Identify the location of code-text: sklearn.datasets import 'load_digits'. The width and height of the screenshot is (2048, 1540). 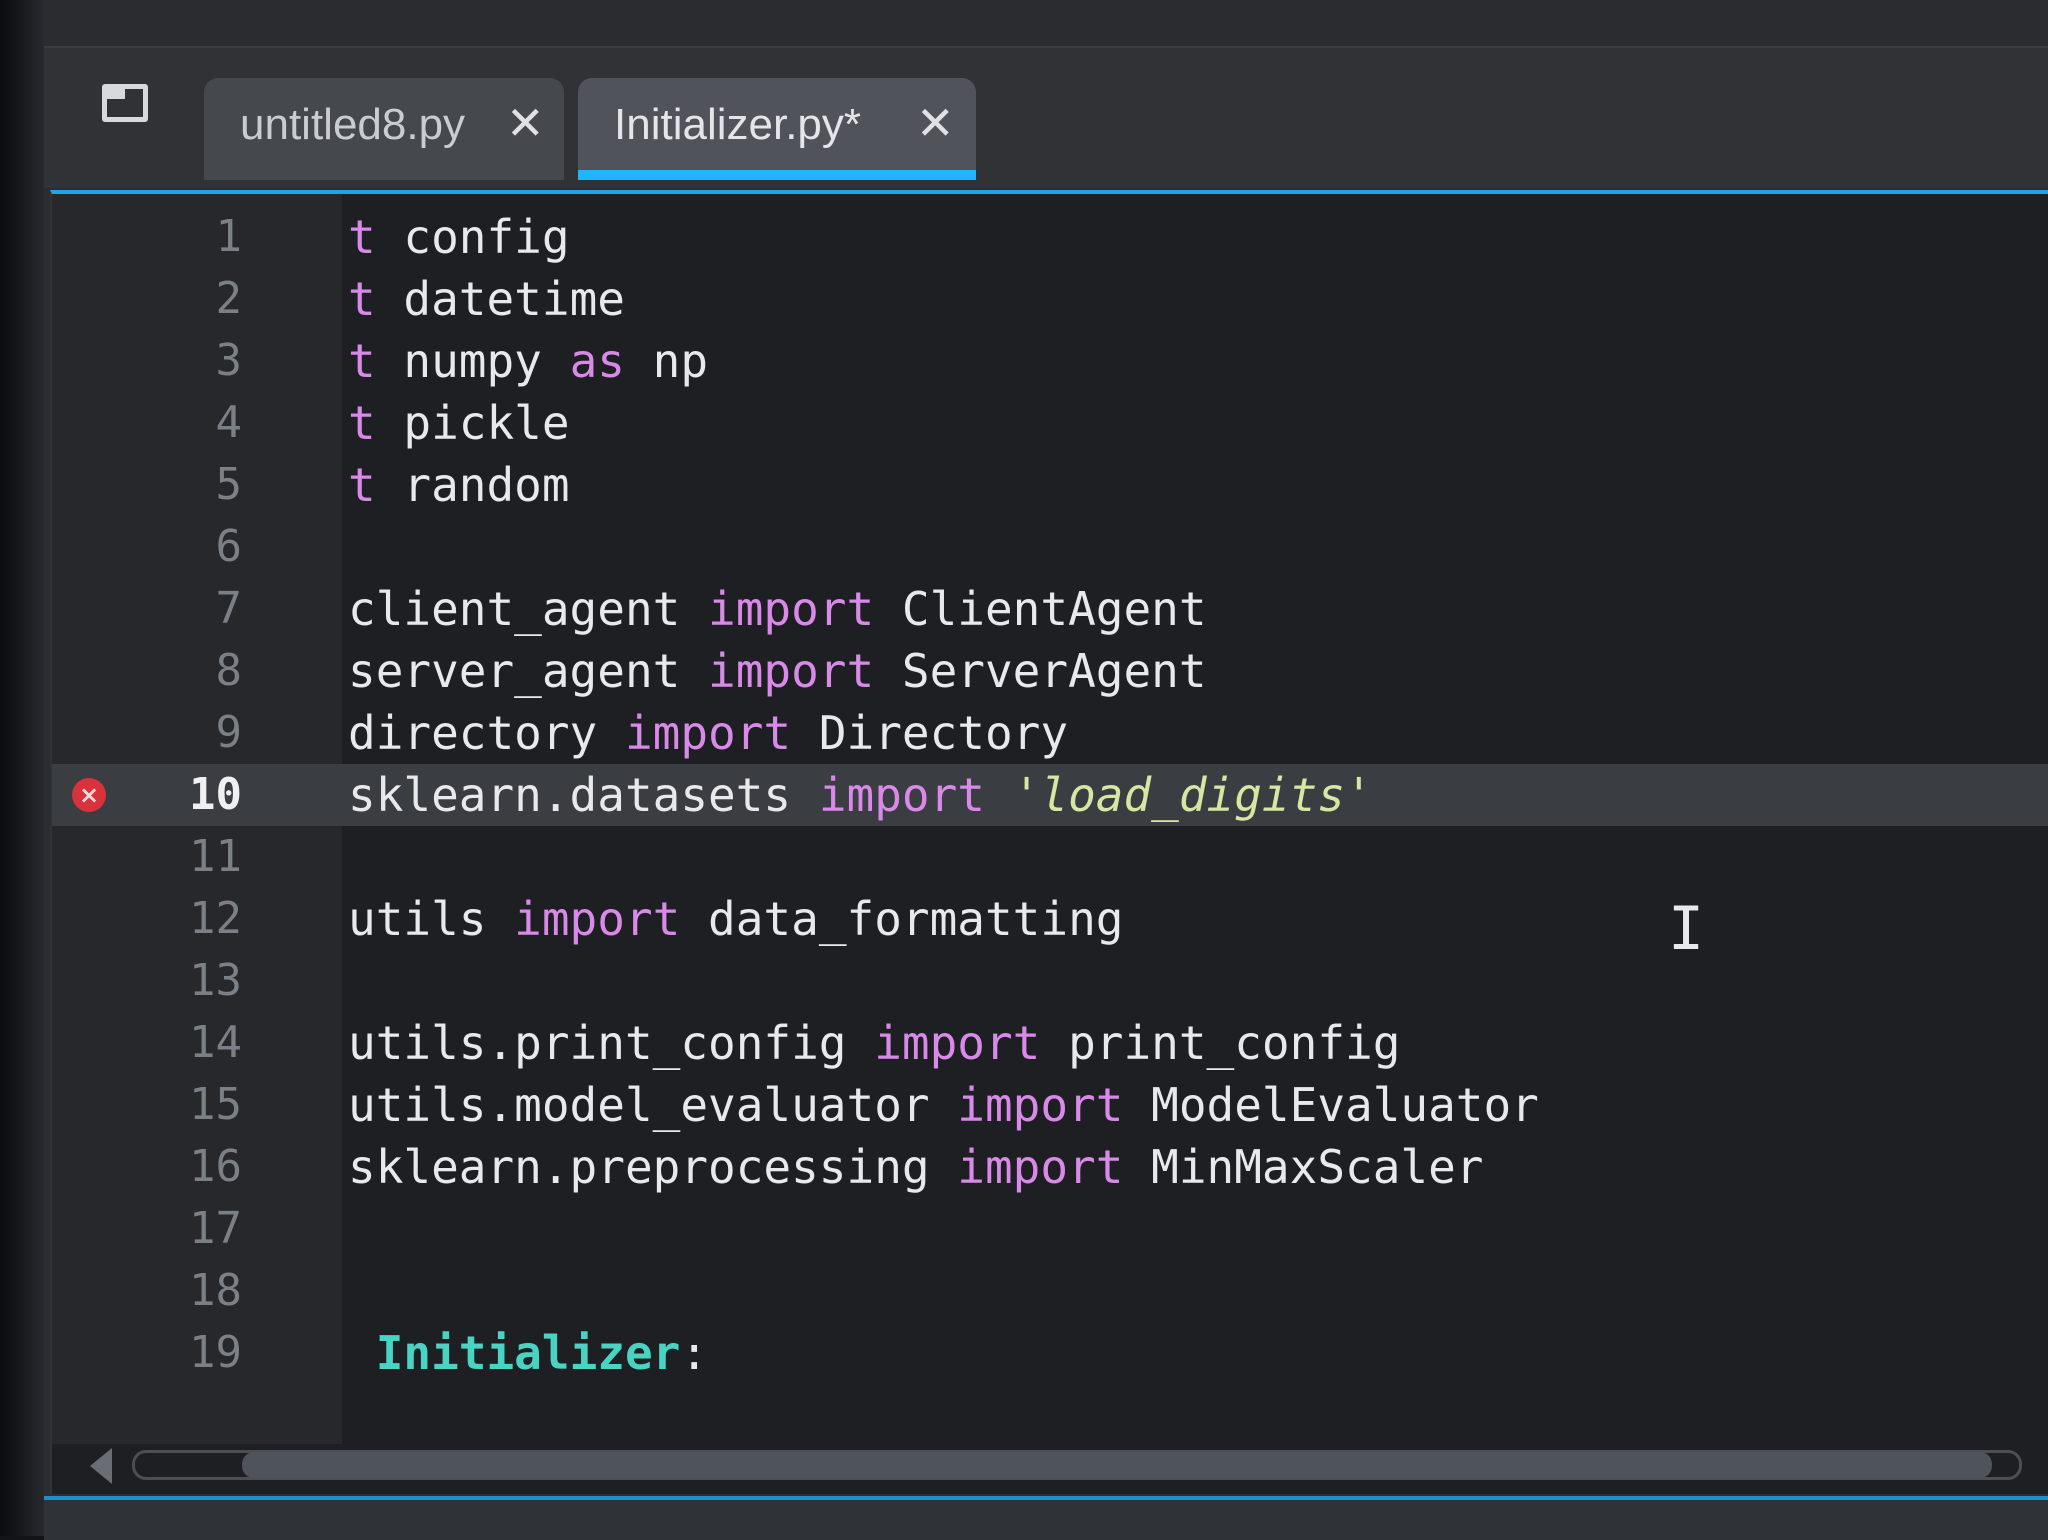
(860, 795).